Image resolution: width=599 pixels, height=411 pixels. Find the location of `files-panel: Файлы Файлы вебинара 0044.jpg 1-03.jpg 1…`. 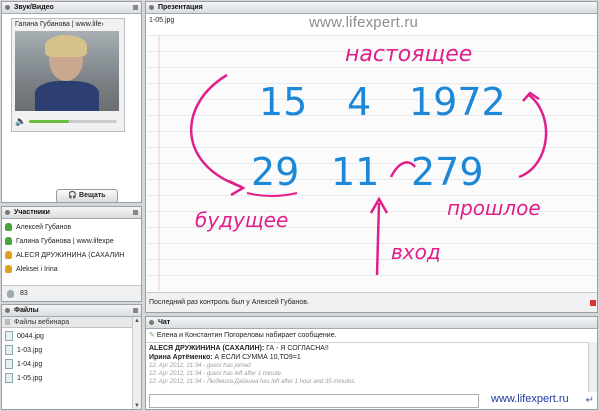

files-panel: Файлы Файлы вебинара 0044.jpg 1-03.jpg 1… is located at coordinates (71, 357).